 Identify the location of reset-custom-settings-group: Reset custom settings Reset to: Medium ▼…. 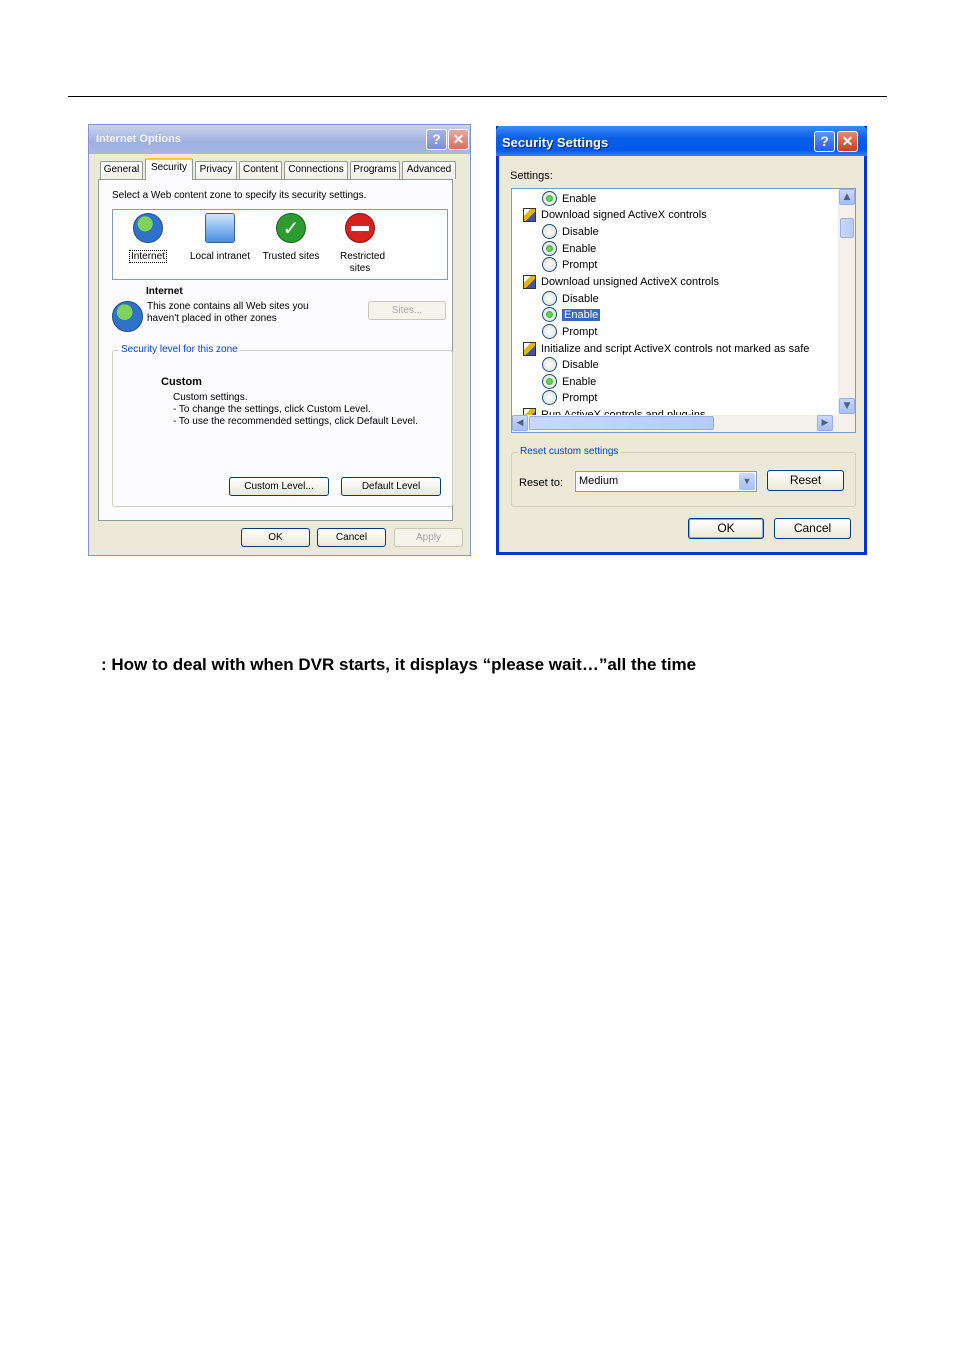
(683, 476).